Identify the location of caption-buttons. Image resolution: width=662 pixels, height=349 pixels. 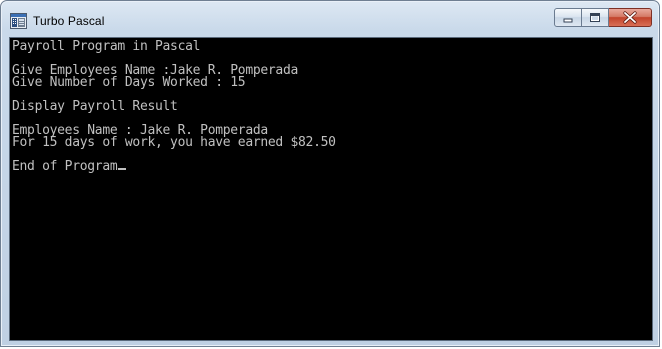
(603, 17).